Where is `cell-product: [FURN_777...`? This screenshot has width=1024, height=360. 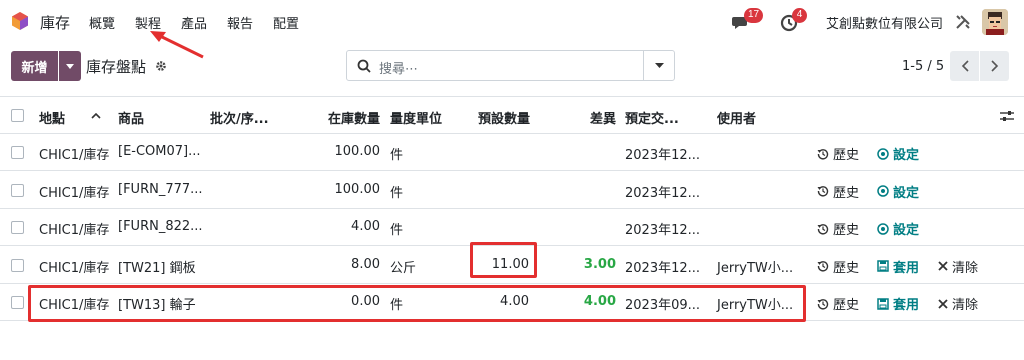
cell-product: [FURN_777... is located at coordinates (160, 189).